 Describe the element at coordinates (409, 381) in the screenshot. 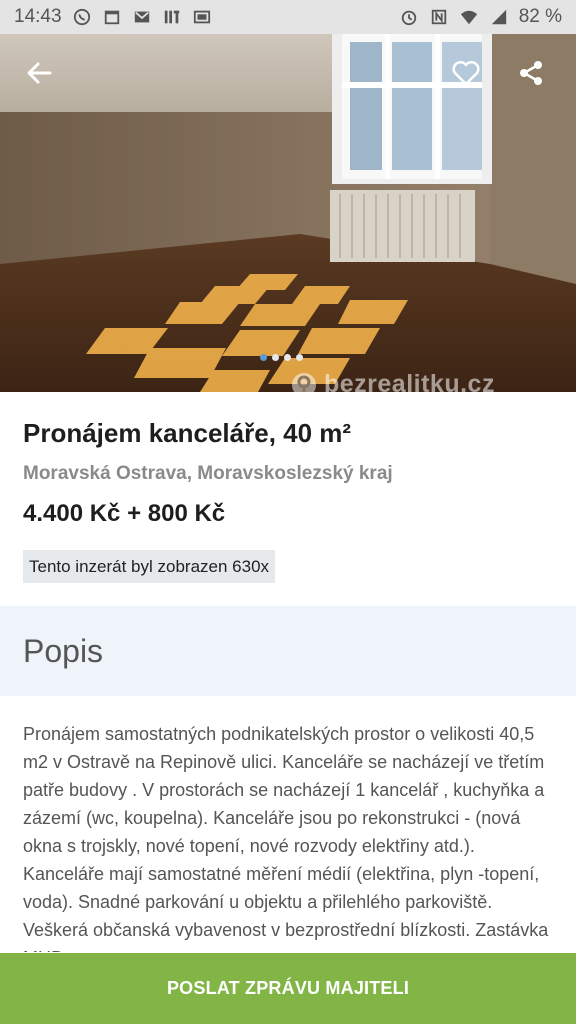

I see `watermark-text: bezrealitku.cz` at that location.